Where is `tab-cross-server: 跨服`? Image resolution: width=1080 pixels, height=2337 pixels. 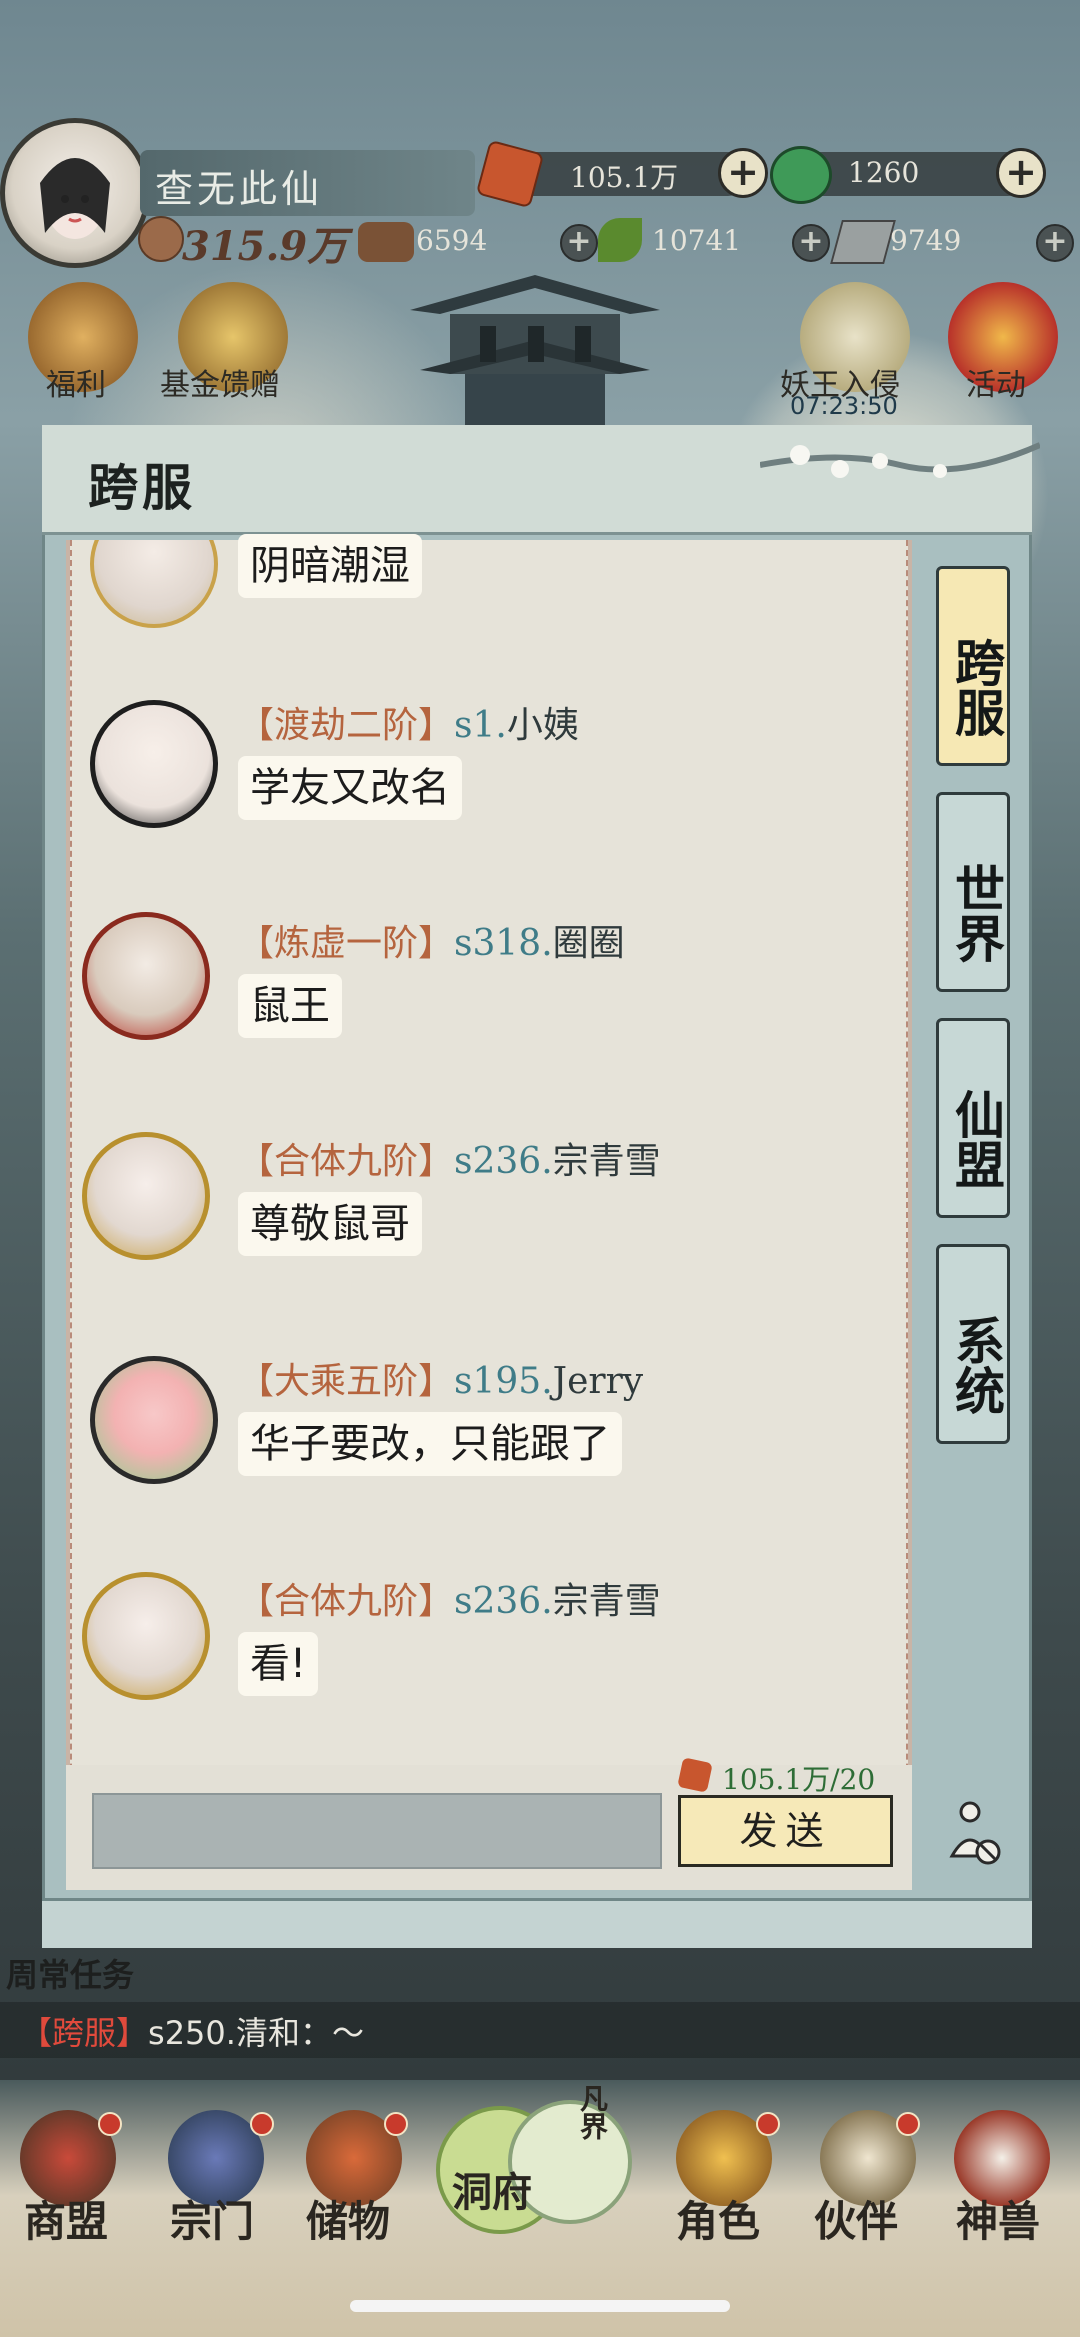 tab-cross-server: 跨服 is located at coordinates (973, 666).